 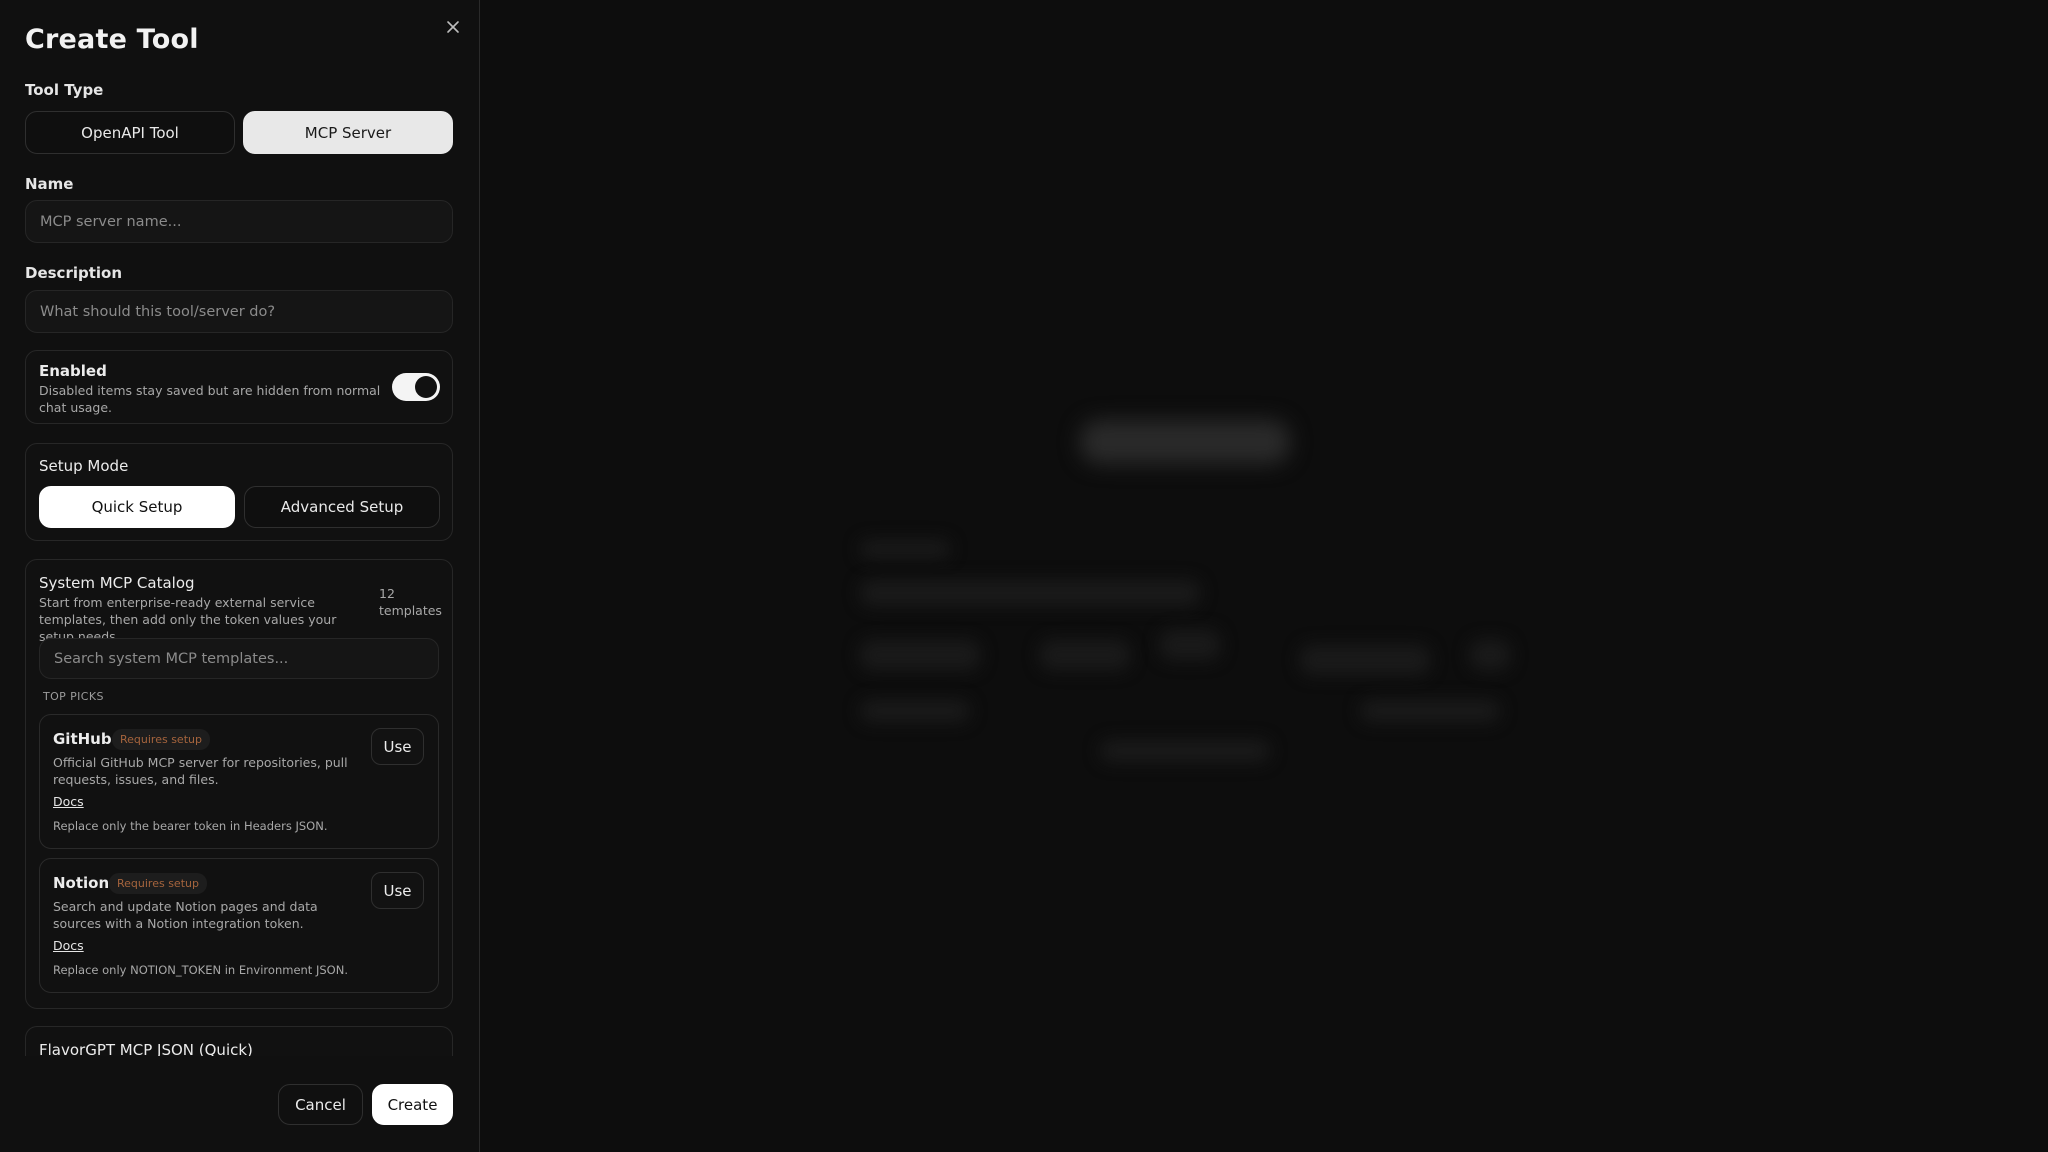 What do you see at coordinates (239, 311) in the screenshot?
I see `description-input` at bounding box center [239, 311].